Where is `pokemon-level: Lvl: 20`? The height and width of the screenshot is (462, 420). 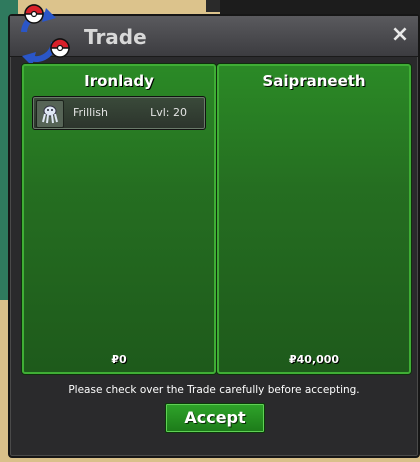 pokemon-level: Lvl: 20 is located at coordinates (168, 112).